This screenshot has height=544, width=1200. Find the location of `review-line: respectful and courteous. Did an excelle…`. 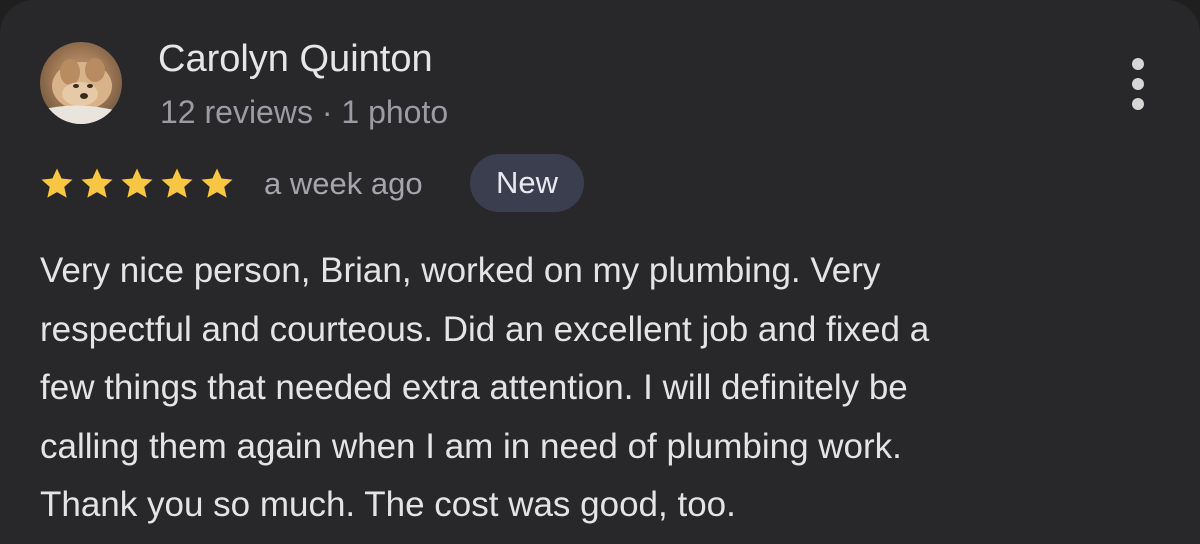

review-line: respectful and courteous. Did an excelle… is located at coordinates (485, 329).